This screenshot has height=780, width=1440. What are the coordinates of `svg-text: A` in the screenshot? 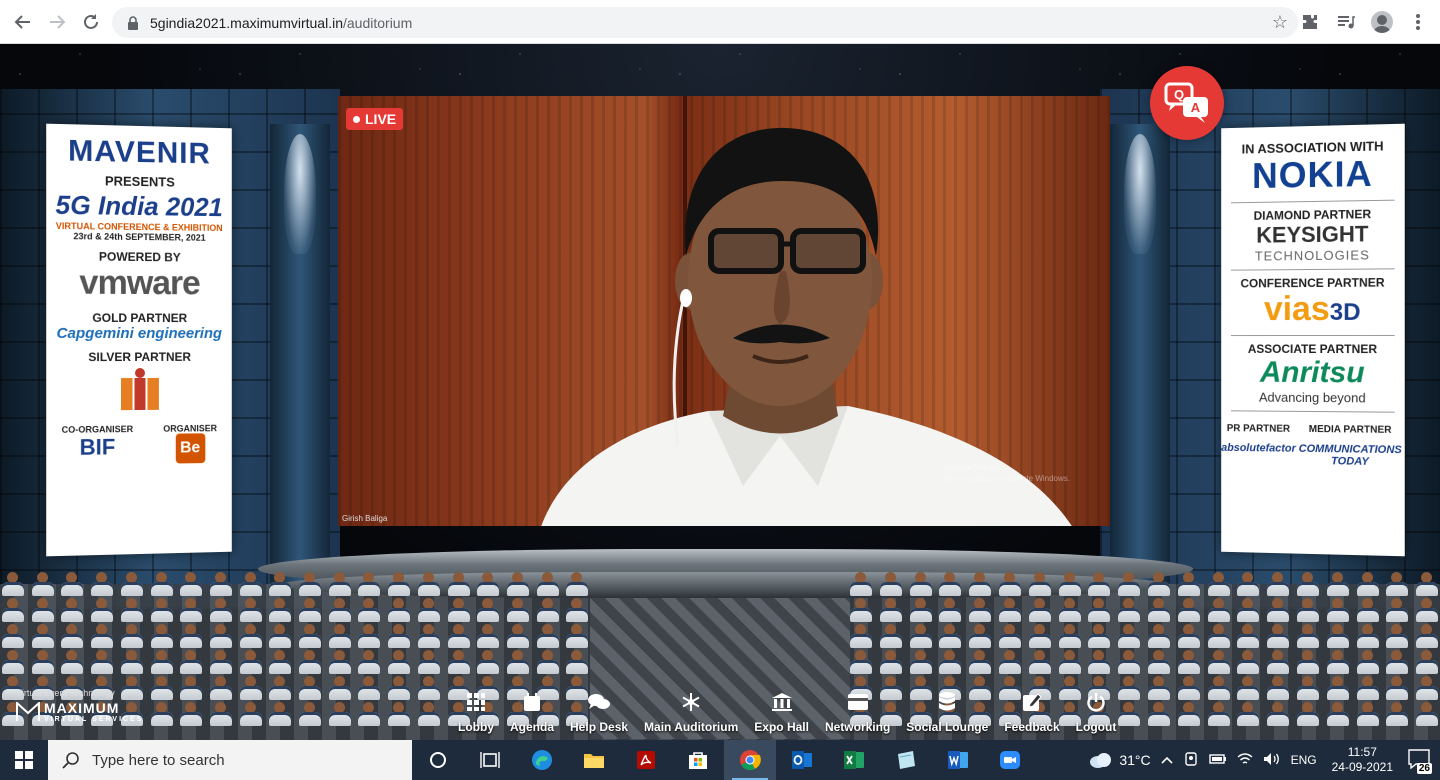 It's located at (1196, 107).